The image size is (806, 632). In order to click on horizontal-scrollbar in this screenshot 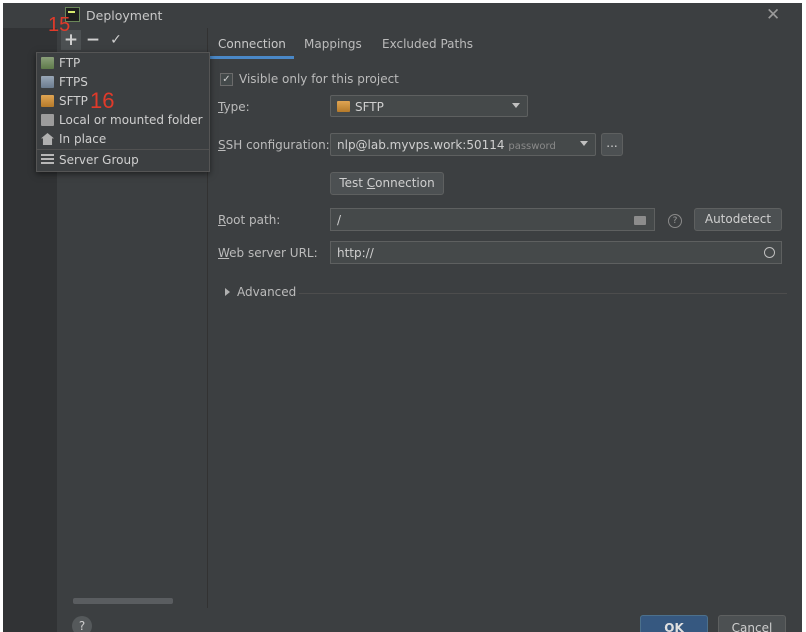, I will do `click(123, 601)`.